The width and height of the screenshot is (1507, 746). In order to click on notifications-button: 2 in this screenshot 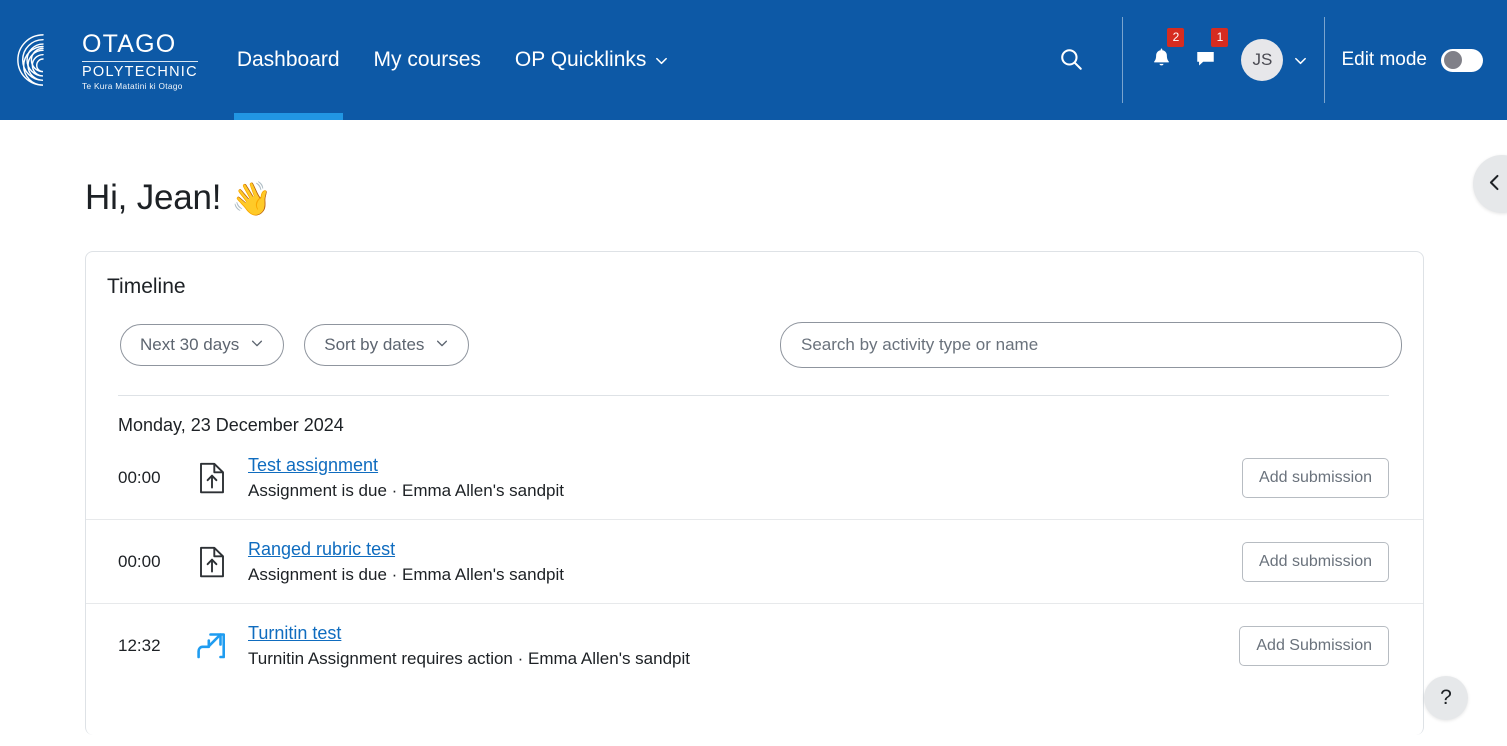, I will do `click(1162, 55)`.